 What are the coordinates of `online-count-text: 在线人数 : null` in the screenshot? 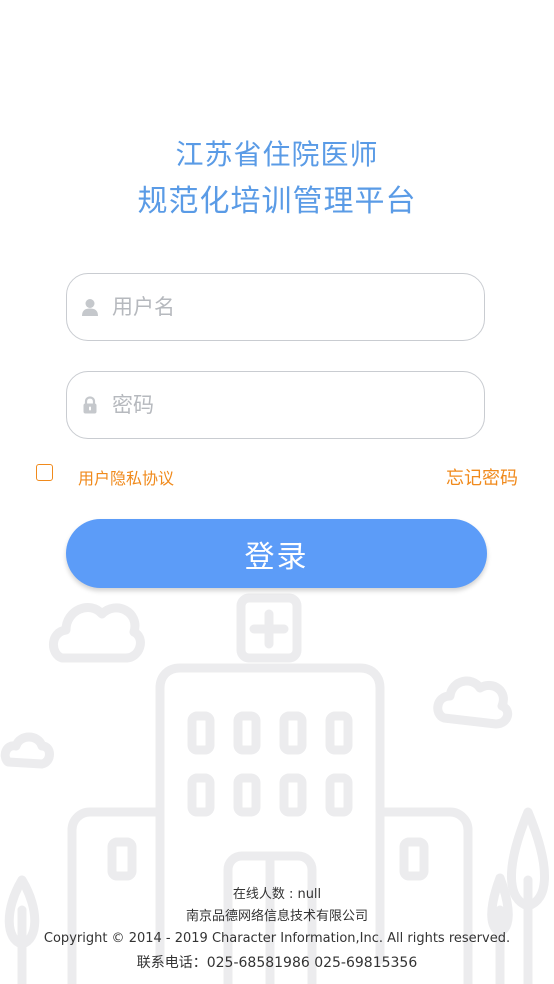 It's located at (277, 894).